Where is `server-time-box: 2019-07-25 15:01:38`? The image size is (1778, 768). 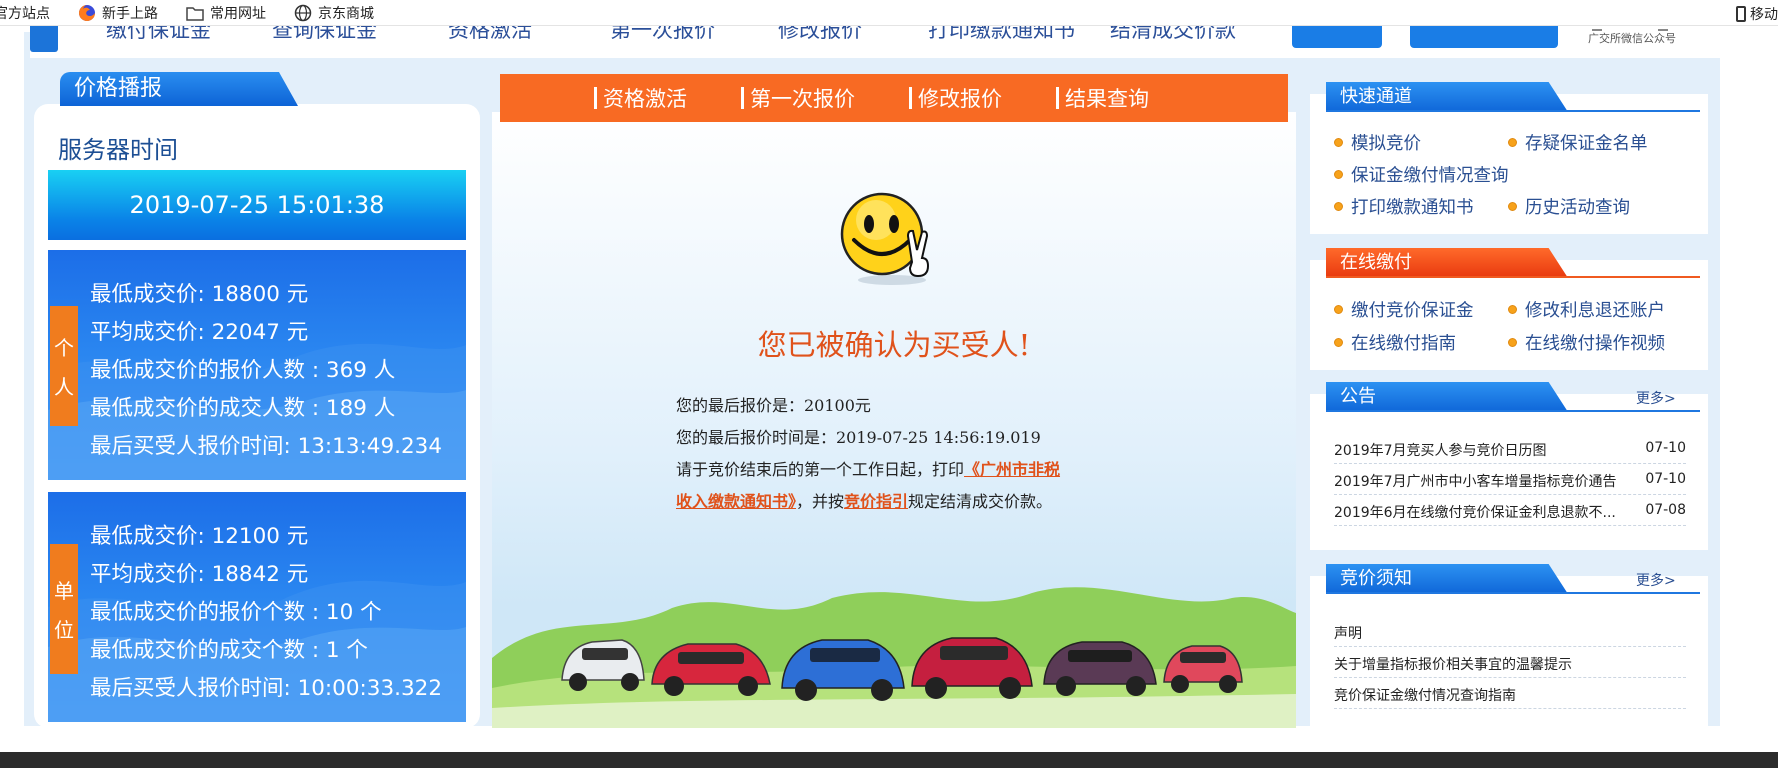 server-time-box: 2019-07-25 15:01:38 is located at coordinates (257, 205).